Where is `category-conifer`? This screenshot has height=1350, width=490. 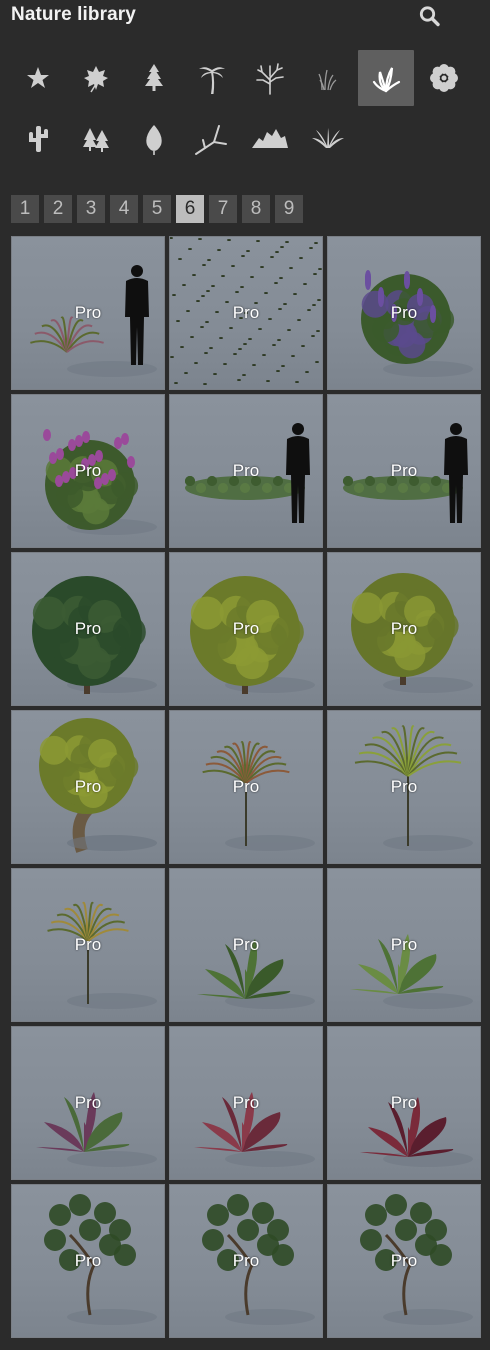 category-conifer is located at coordinates (154, 78).